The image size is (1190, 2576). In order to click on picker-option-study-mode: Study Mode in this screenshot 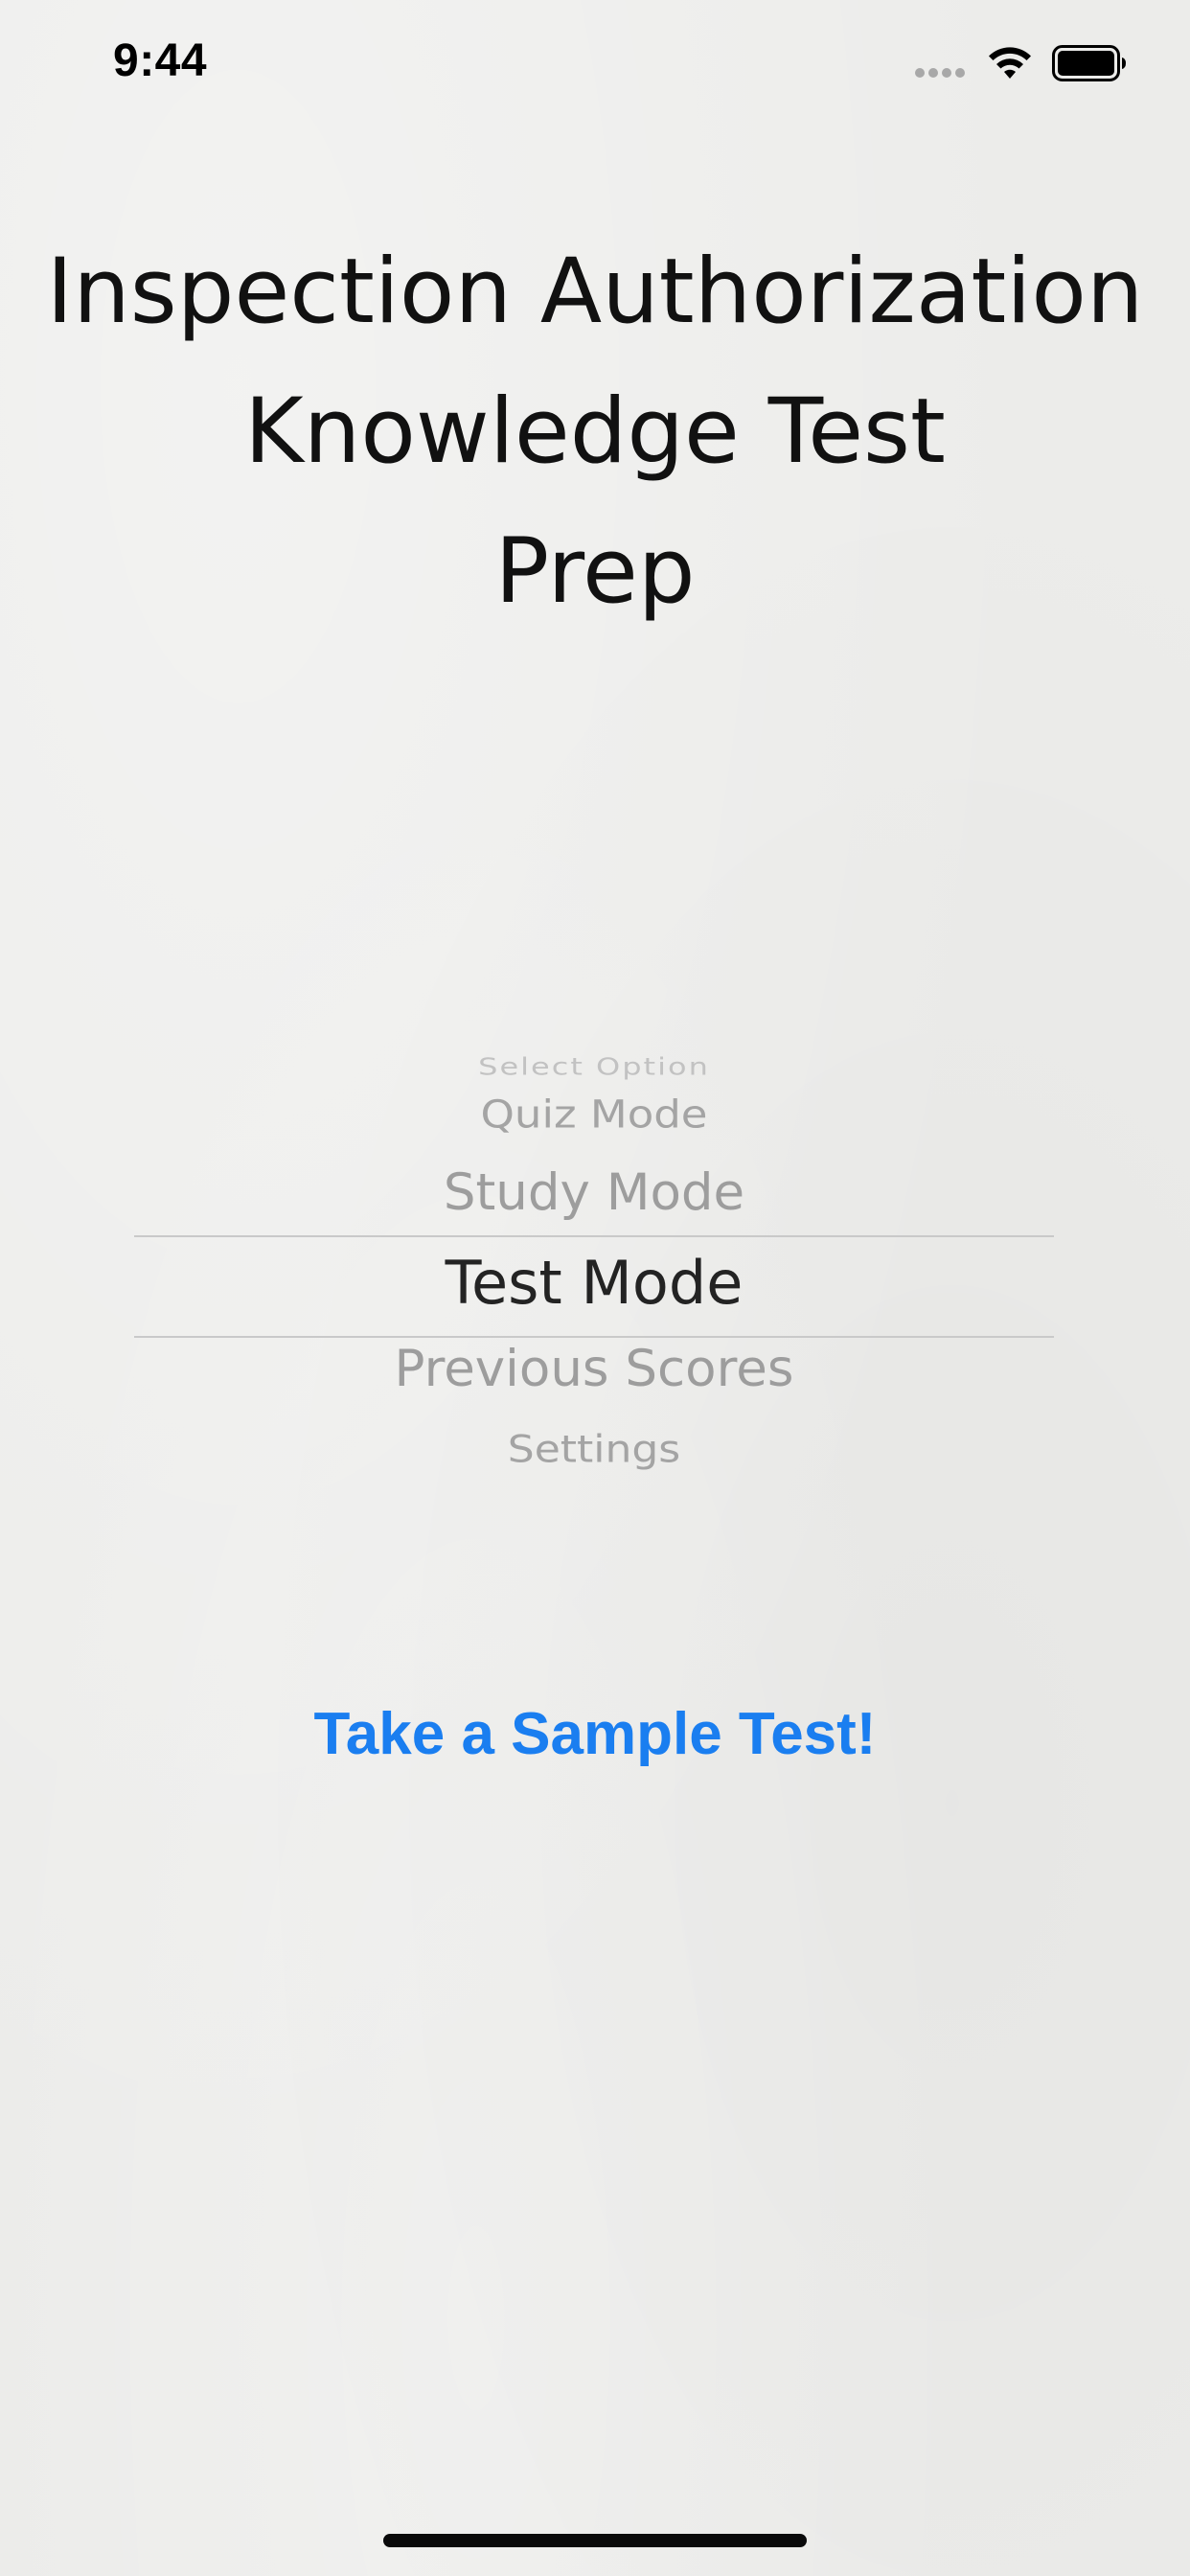, I will do `click(594, 1192)`.